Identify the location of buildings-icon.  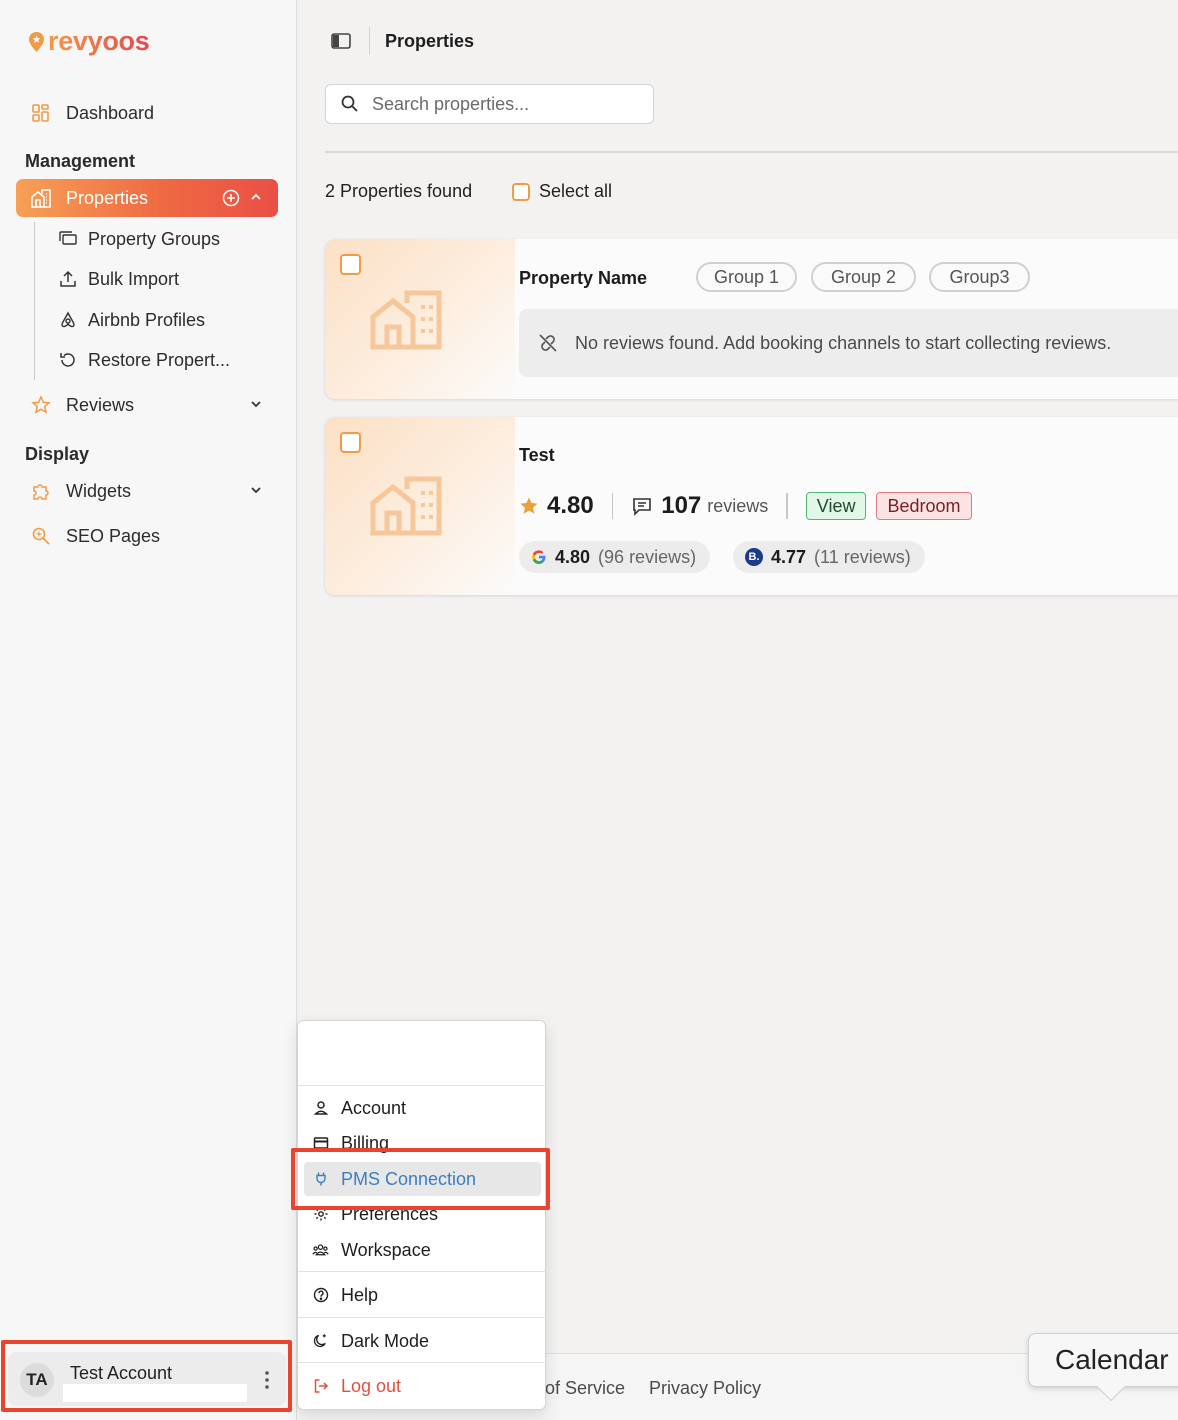
(41, 198).